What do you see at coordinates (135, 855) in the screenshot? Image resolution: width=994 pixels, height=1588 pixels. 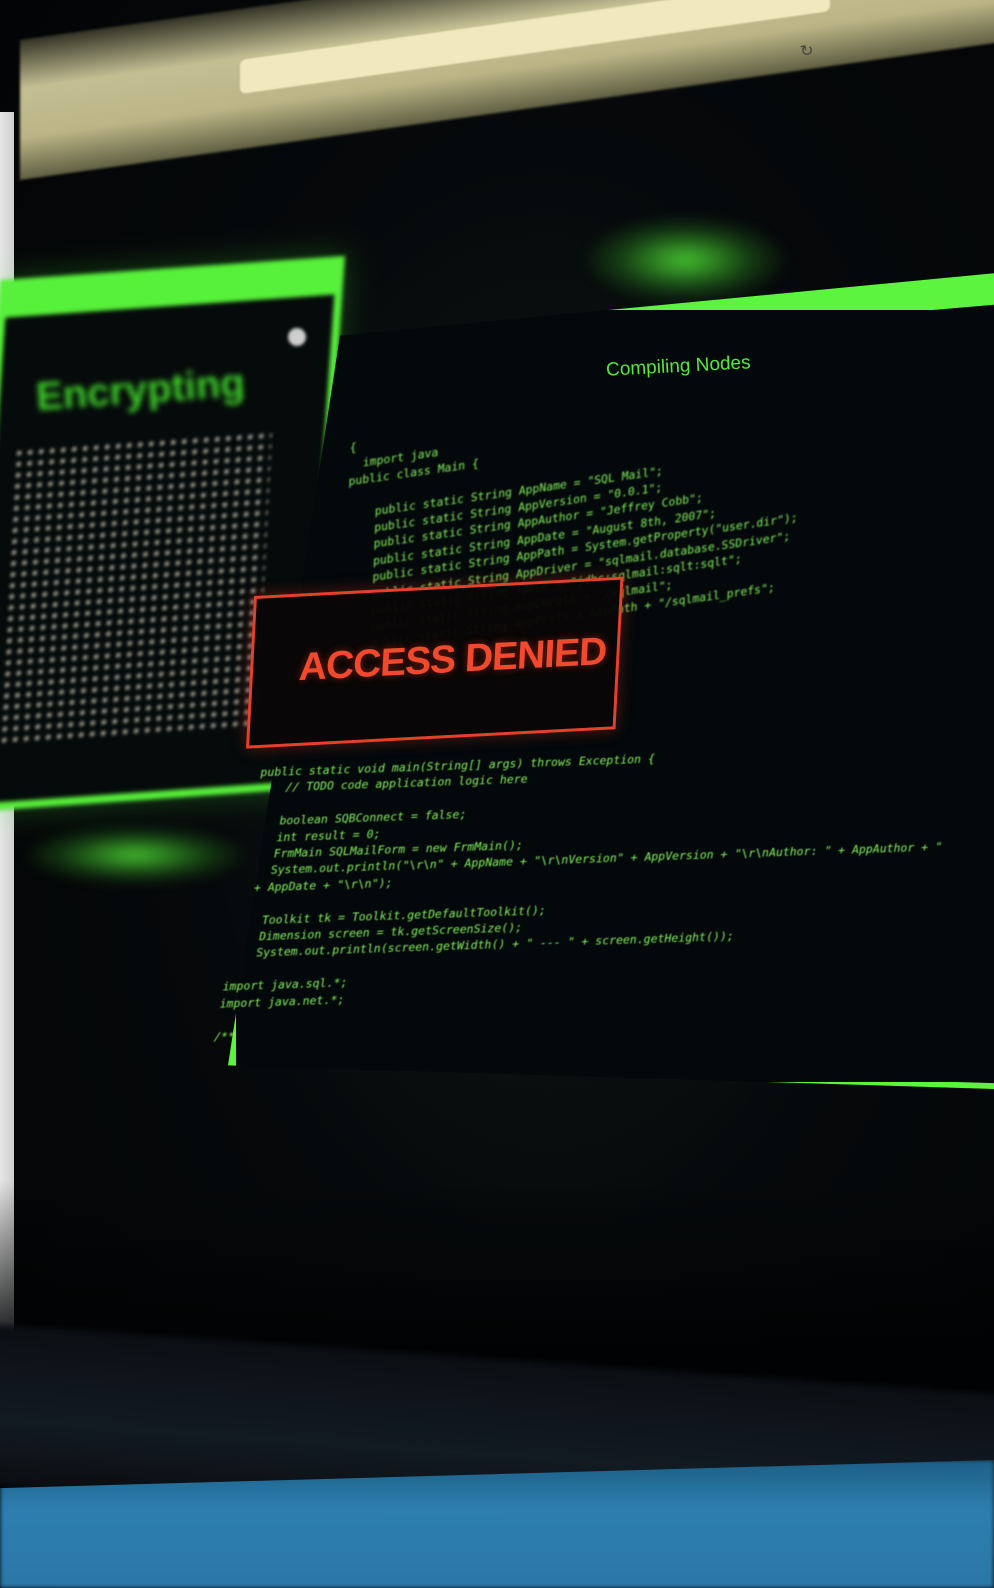 I see `left-green-glow` at bounding box center [135, 855].